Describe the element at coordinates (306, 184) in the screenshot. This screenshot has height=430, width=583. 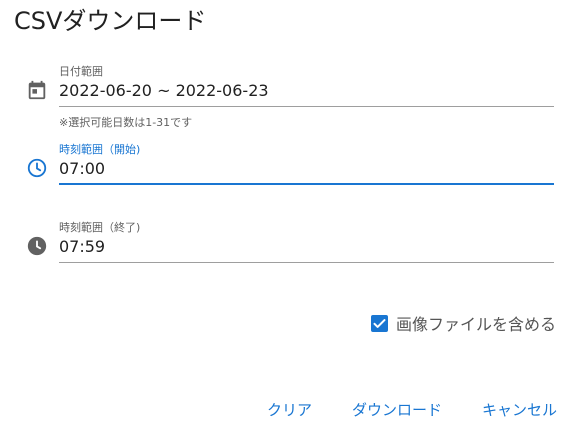
I see `time-start-underline` at that location.